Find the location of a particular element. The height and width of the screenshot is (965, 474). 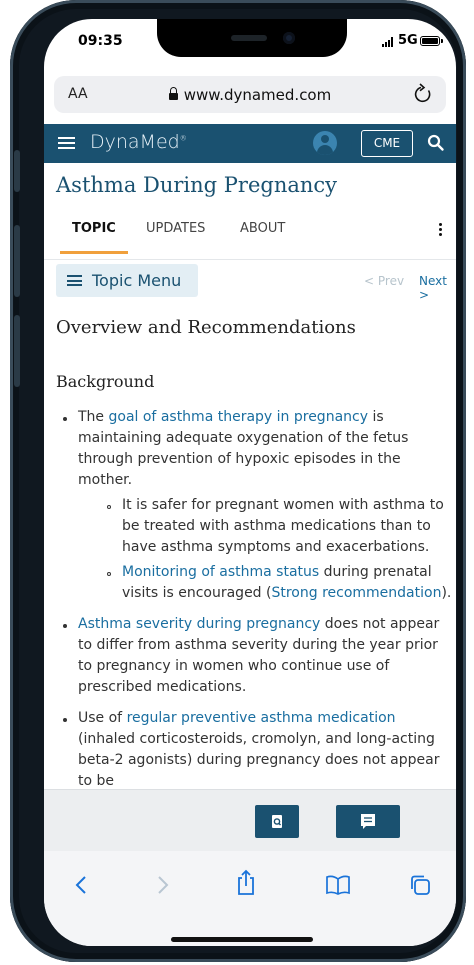

tabs-icon is located at coordinates (420, 887).